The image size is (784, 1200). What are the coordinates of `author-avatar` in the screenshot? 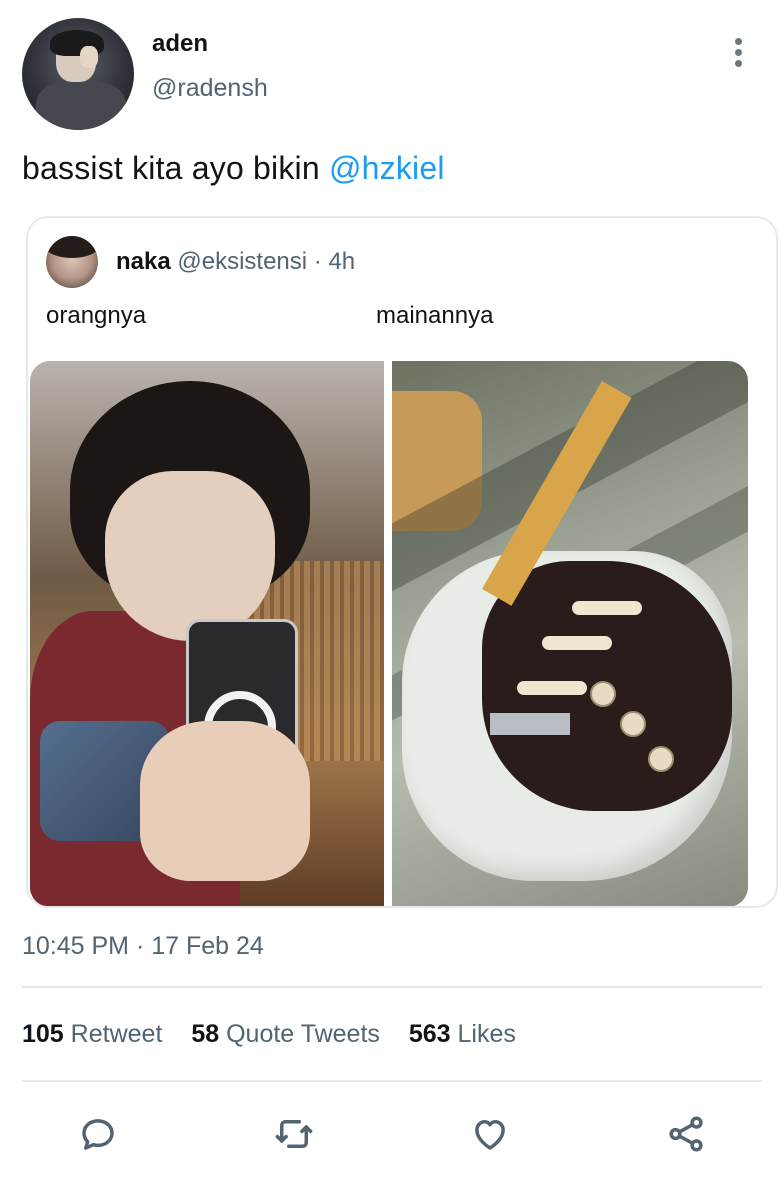 It's located at (78, 74).